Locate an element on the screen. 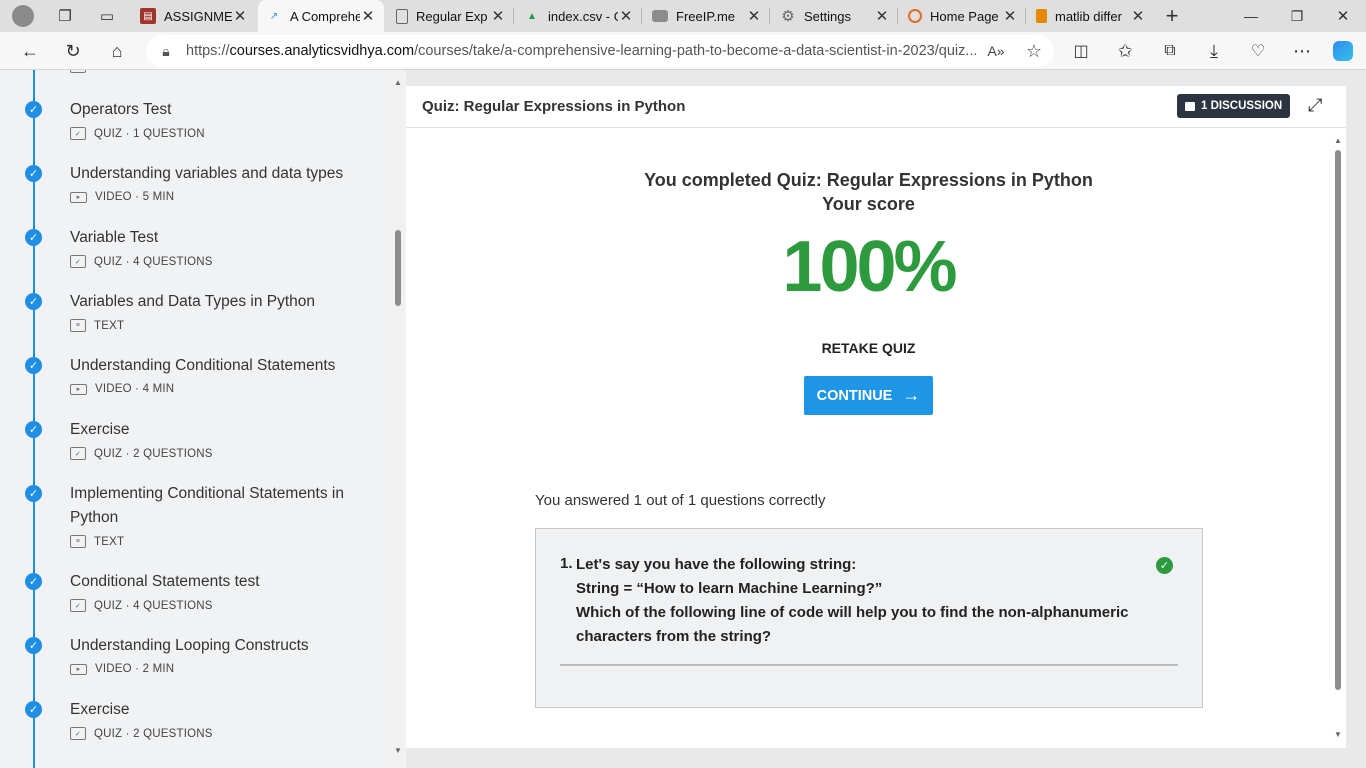 The image size is (1366, 768). minimize-icon: — is located at coordinates (1251, 16).